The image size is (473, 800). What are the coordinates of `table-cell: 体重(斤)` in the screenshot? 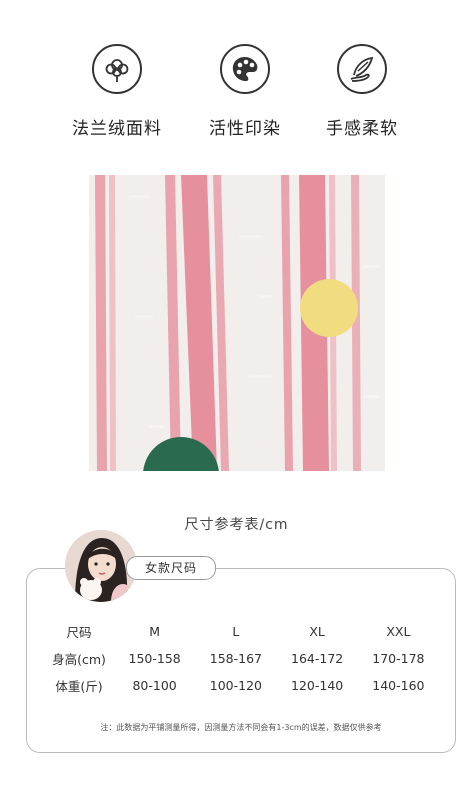 It's located at (79, 686).